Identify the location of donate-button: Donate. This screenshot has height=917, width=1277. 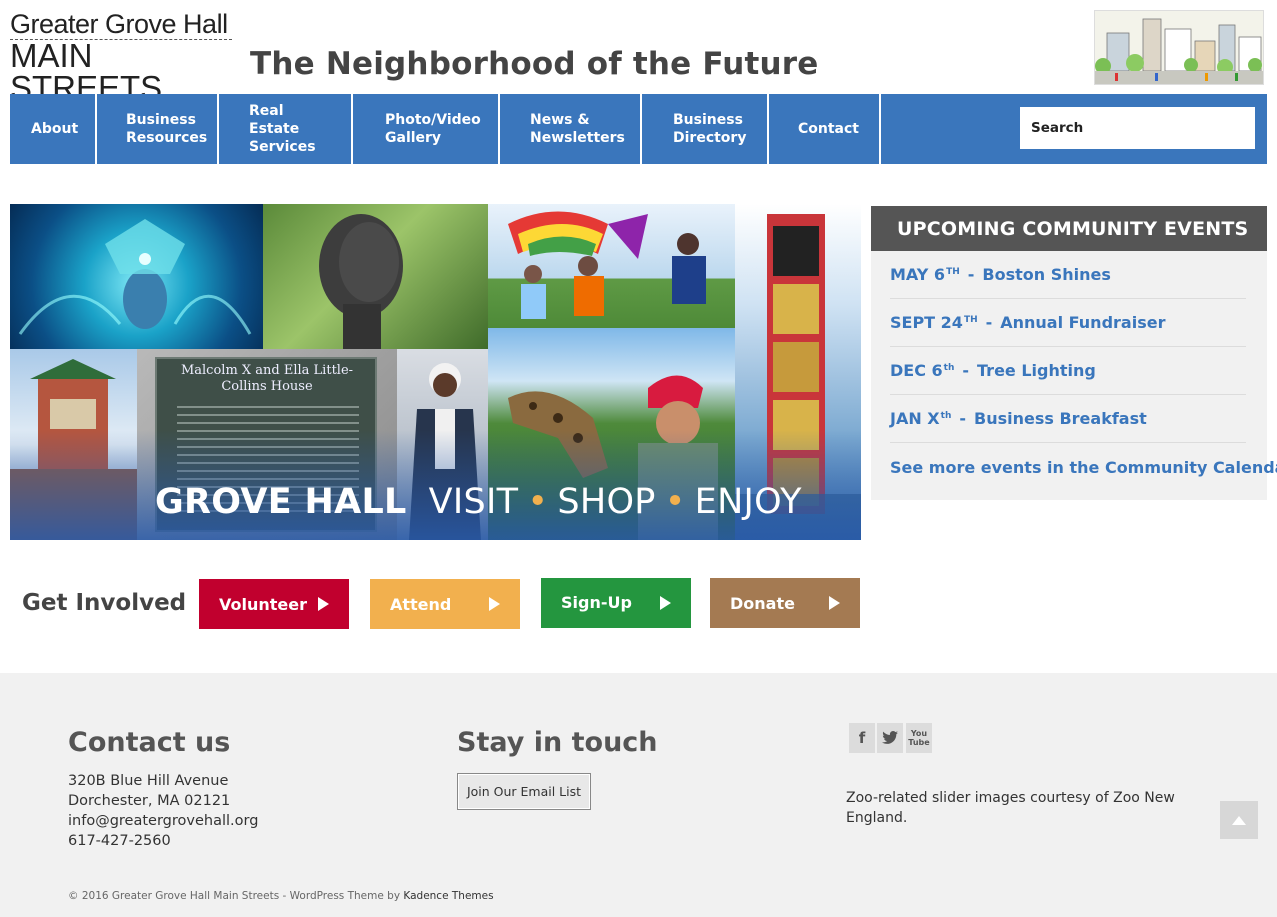
(785, 603).